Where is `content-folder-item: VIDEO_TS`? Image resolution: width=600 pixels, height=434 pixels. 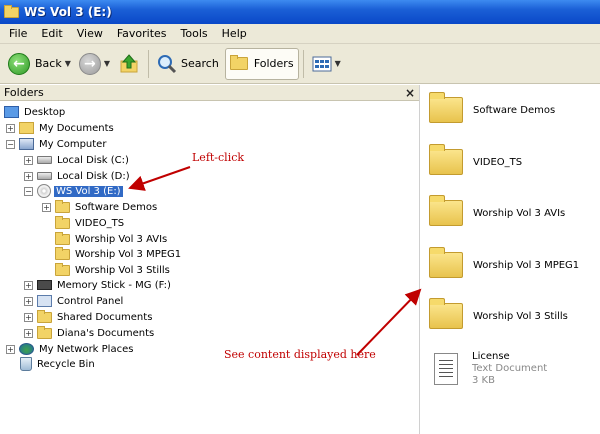 content-folder-item: VIDEO_TS is located at coordinates (475, 162).